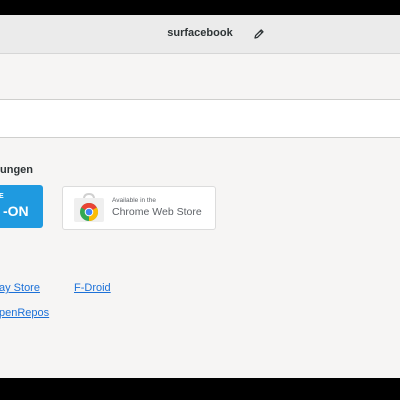 The image size is (400, 400). I want to click on pencil-icon, so click(259, 34).